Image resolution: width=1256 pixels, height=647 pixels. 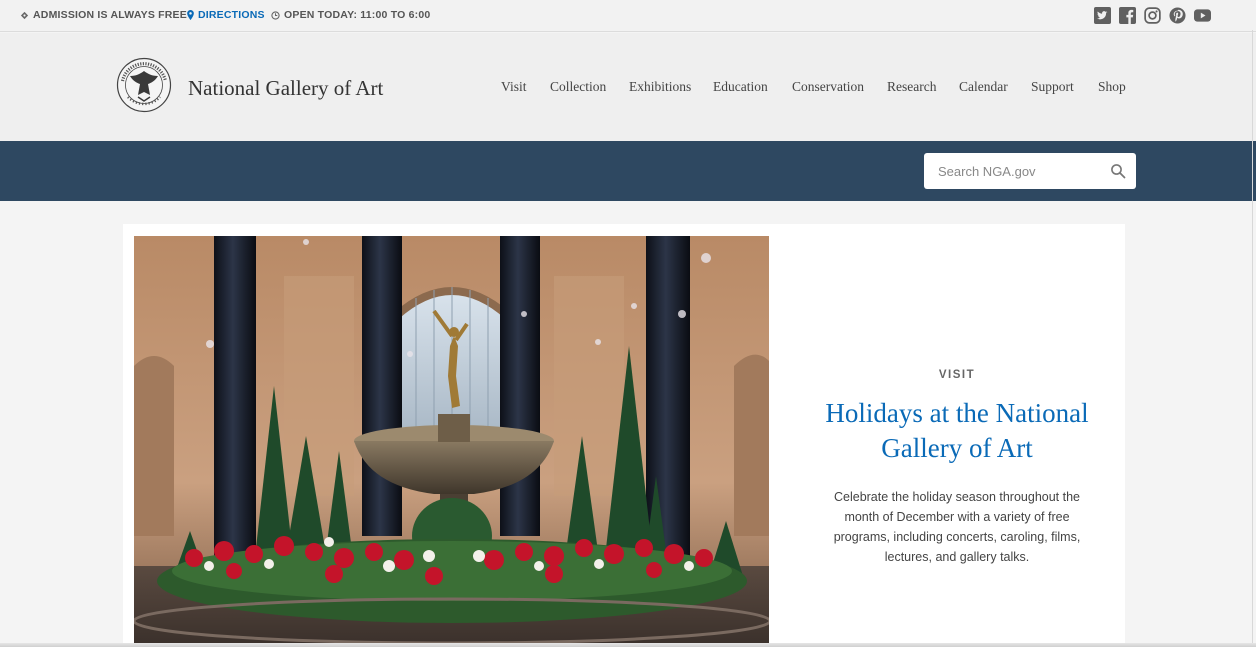 What do you see at coordinates (740, 87) in the screenshot?
I see `nav-item-education: Education` at bounding box center [740, 87].